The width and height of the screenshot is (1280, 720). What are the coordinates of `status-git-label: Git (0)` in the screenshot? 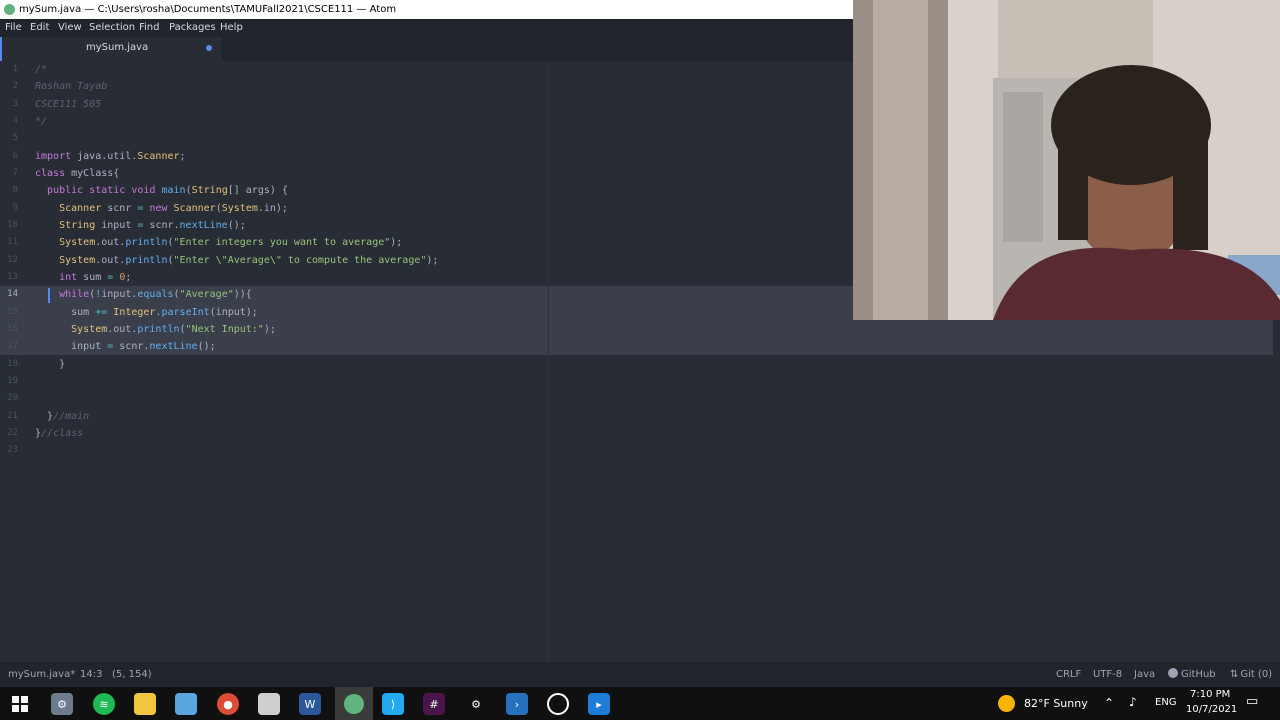 It's located at (1256, 674).